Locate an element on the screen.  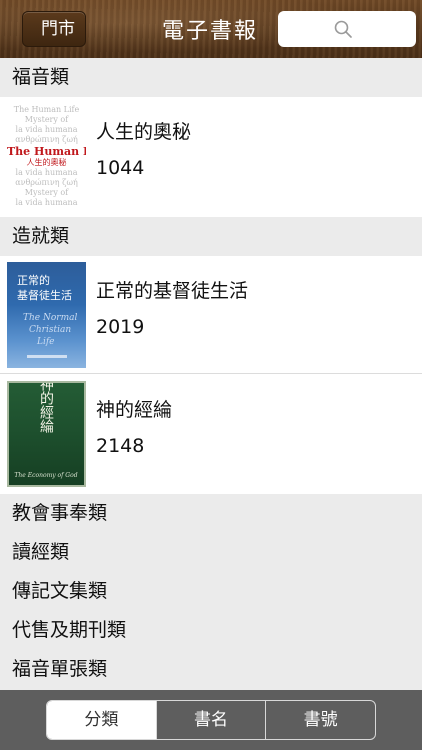
cover-cn-line: 基督徒生活 is located at coordinates (44, 295).